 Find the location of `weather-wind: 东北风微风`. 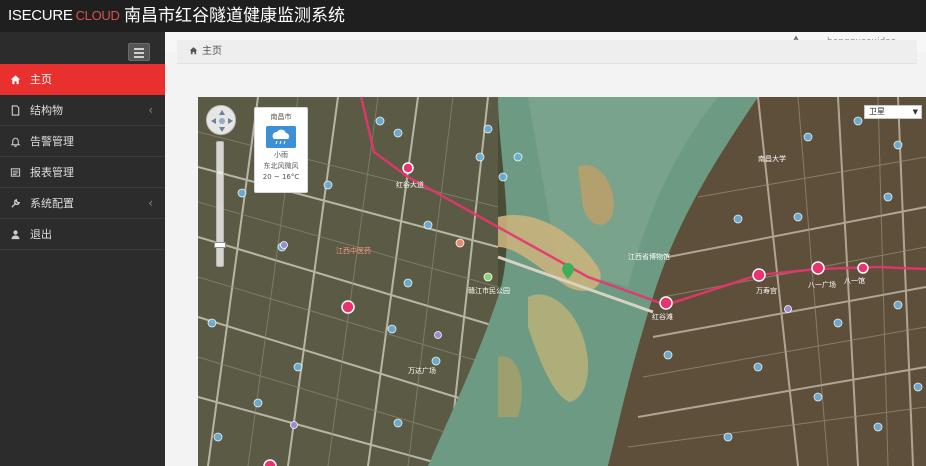

weather-wind: 东北风微风 is located at coordinates (281, 166).